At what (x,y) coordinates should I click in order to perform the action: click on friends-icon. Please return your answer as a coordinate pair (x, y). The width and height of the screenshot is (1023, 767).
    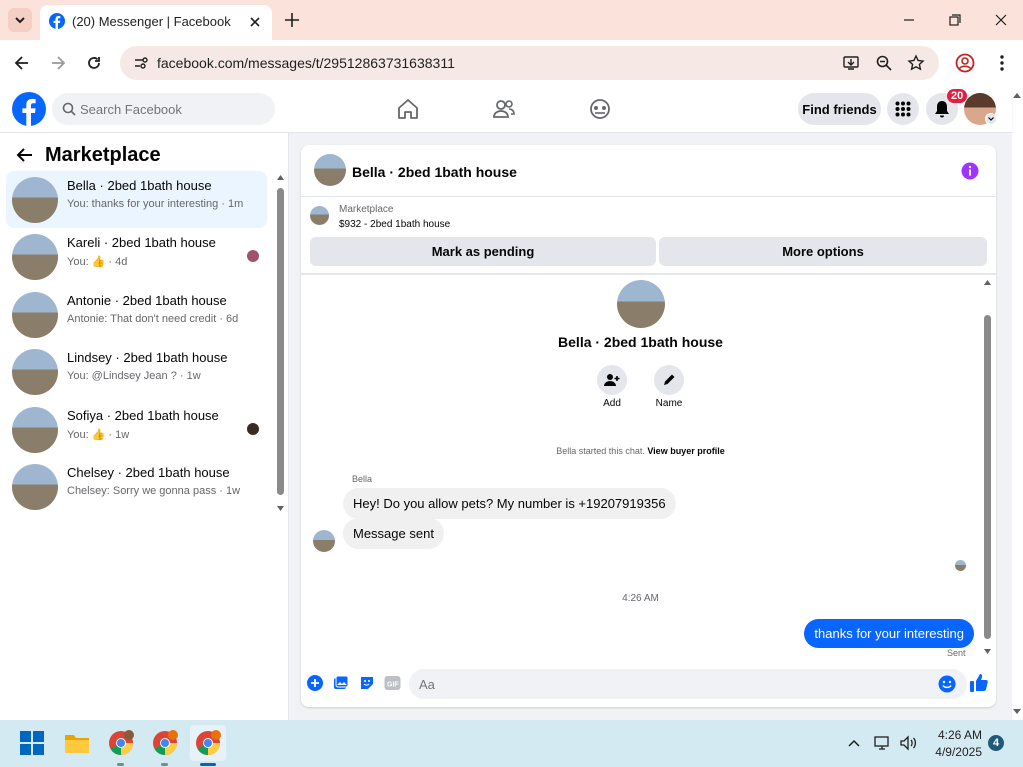
    Looking at the image, I should click on (504, 109).